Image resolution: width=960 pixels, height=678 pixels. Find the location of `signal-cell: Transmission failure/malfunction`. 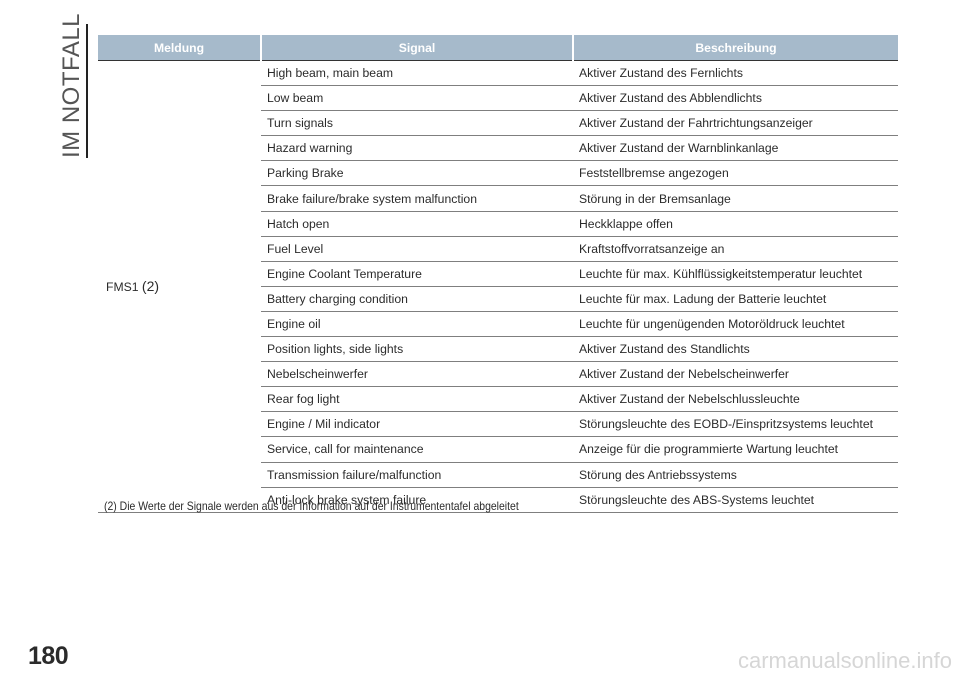

signal-cell: Transmission failure/malfunction is located at coordinates (417, 475).